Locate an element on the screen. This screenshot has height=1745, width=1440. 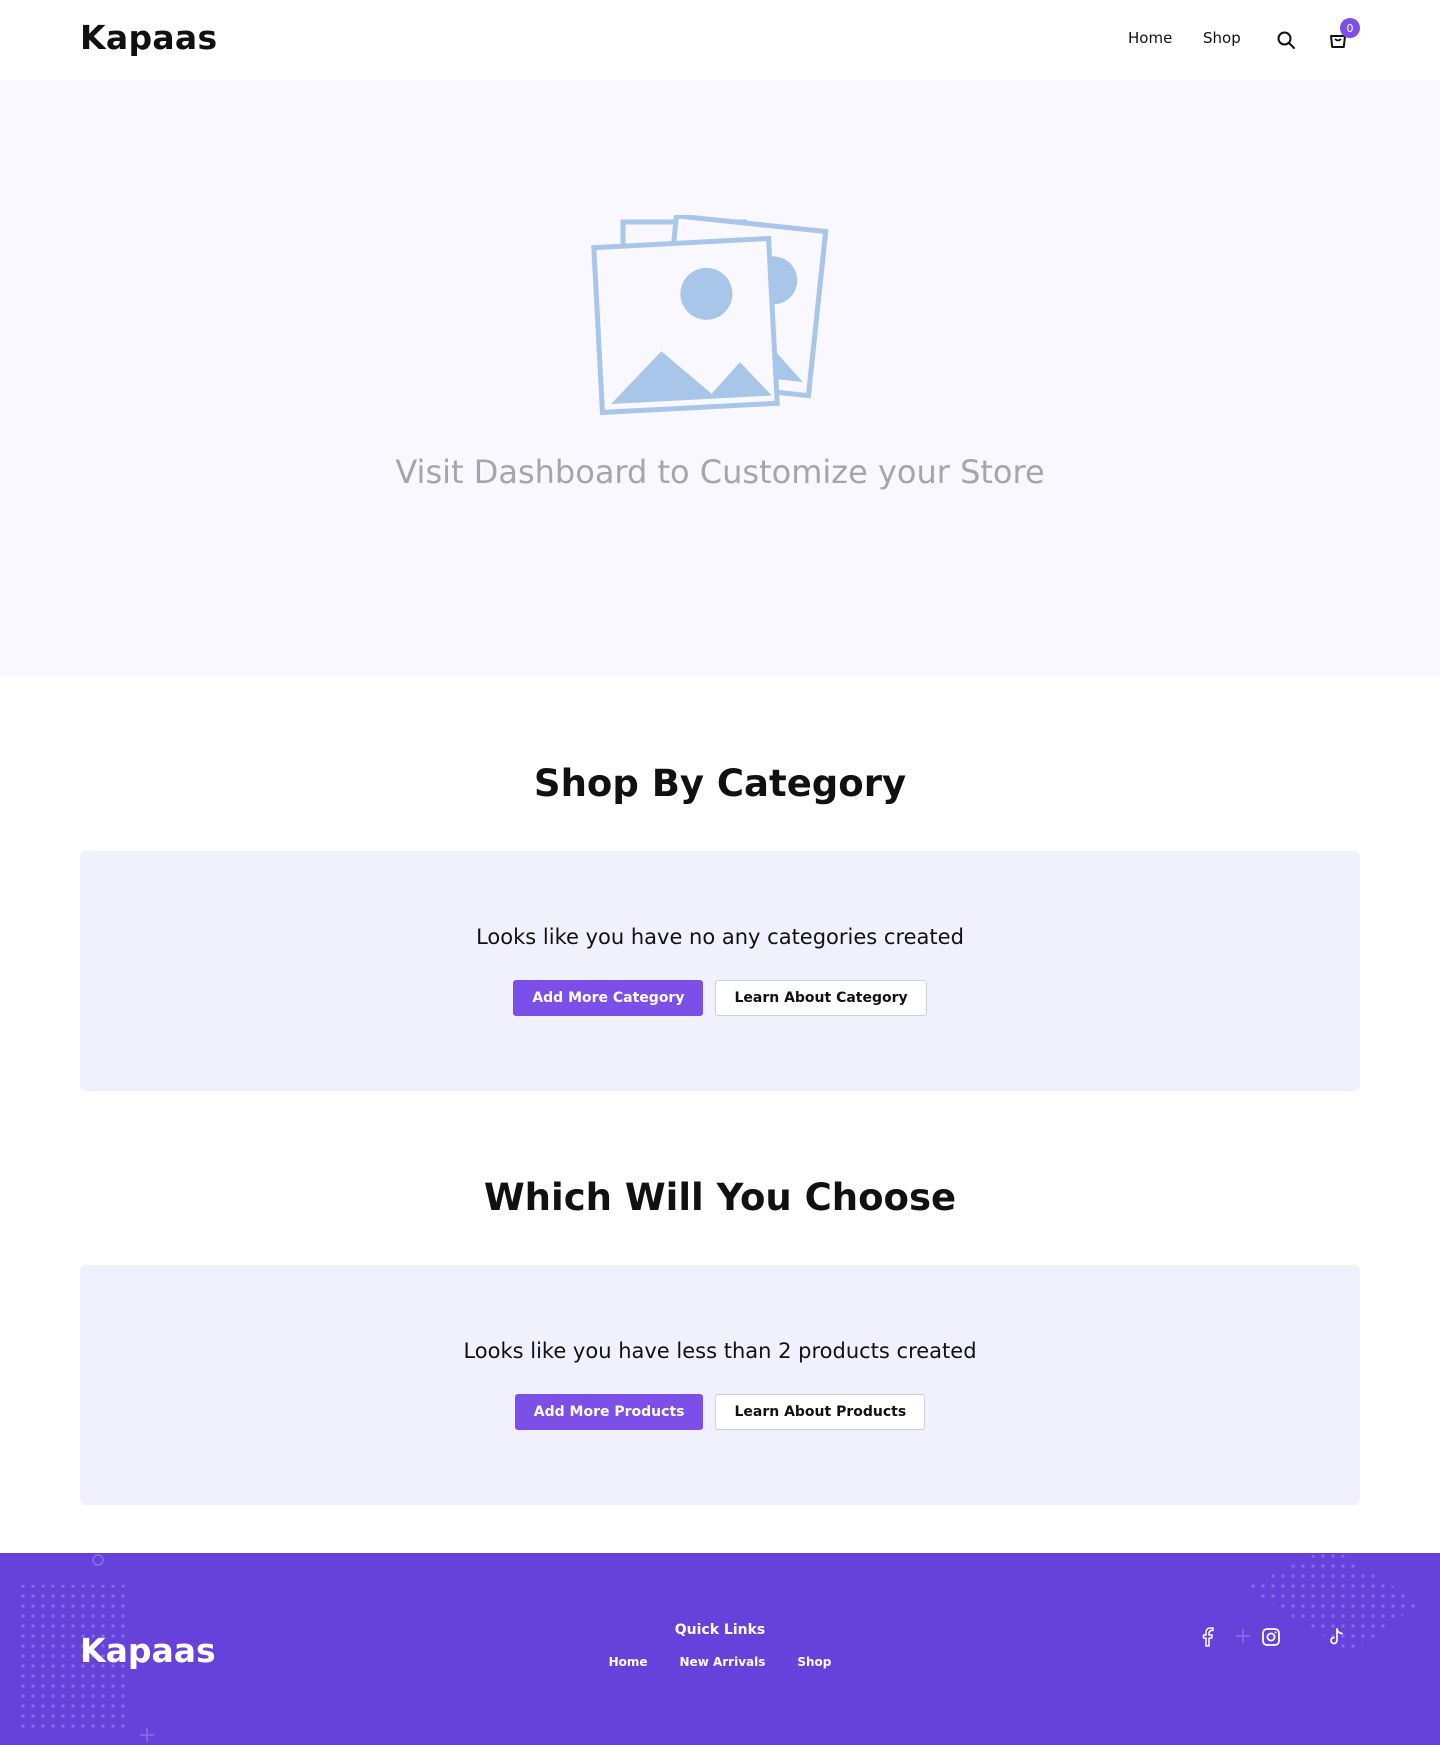
nav-home: Home is located at coordinates (1150, 38).